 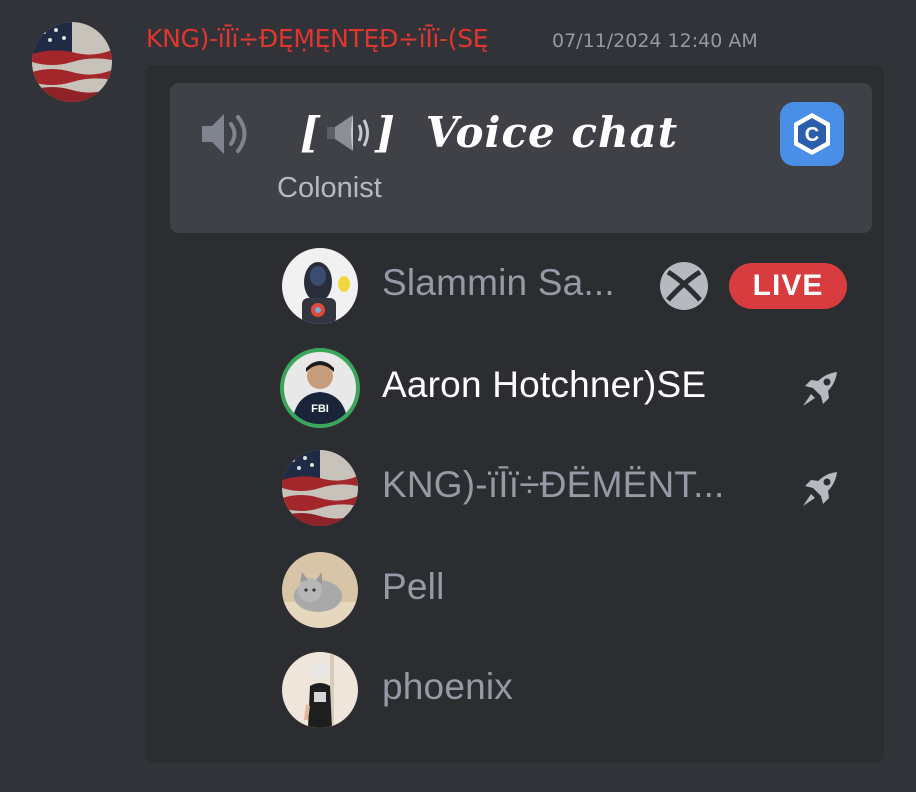 What do you see at coordinates (72, 62) in the screenshot?
I see `author-avatar` at bounding box center [72, 62].